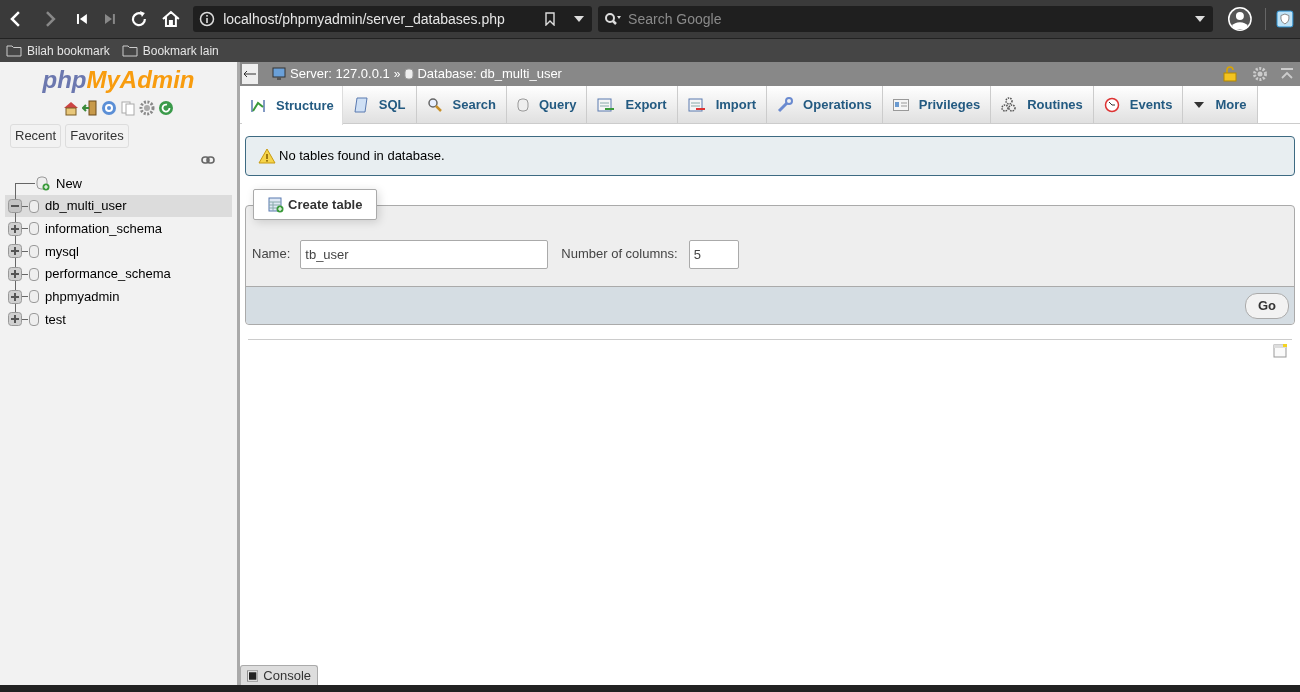  I want to click on info-icon, so click(207, 19).